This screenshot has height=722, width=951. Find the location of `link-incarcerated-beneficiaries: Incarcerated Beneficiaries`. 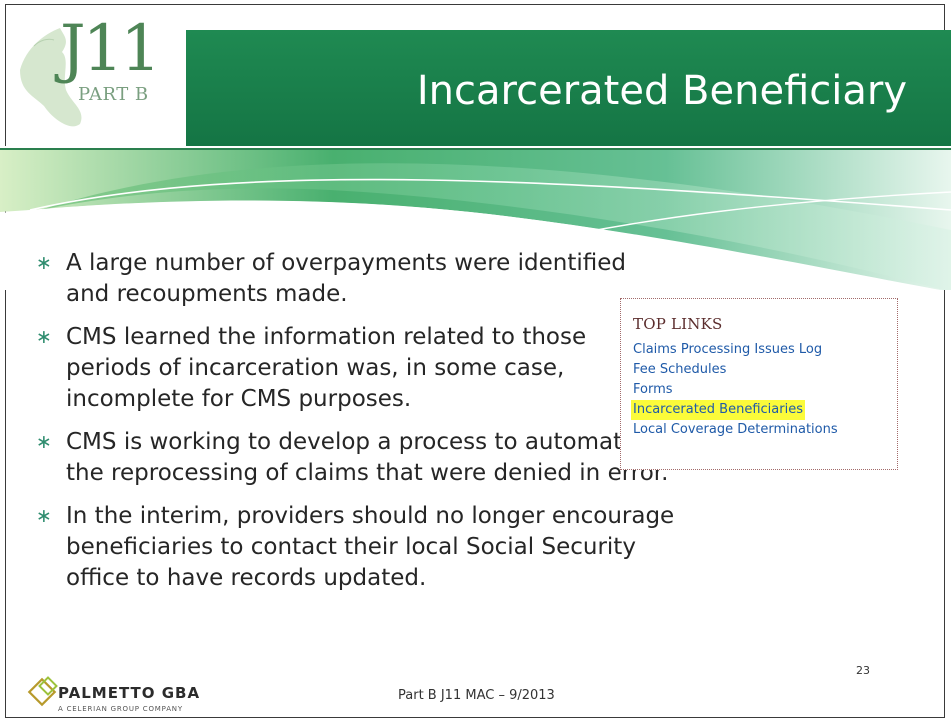

link-incarcerated-beneficiaries: Incarcerated Beneficiaries is located at coordinates (718, 410).